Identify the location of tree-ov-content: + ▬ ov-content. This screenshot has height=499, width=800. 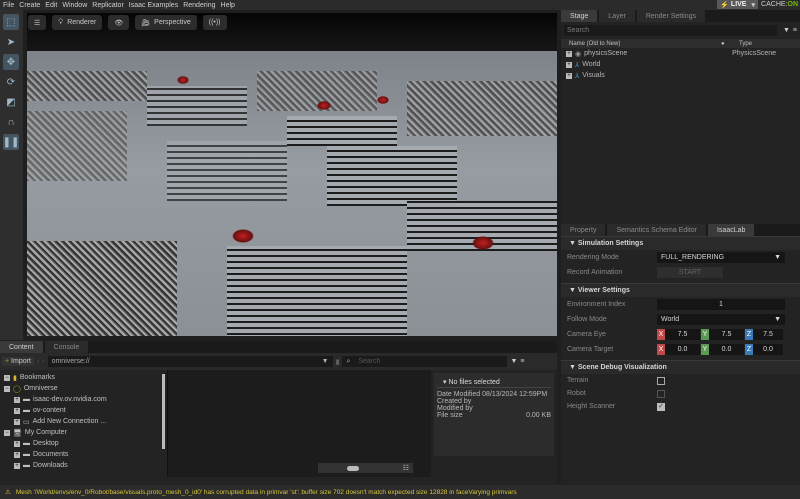
(83, 410).